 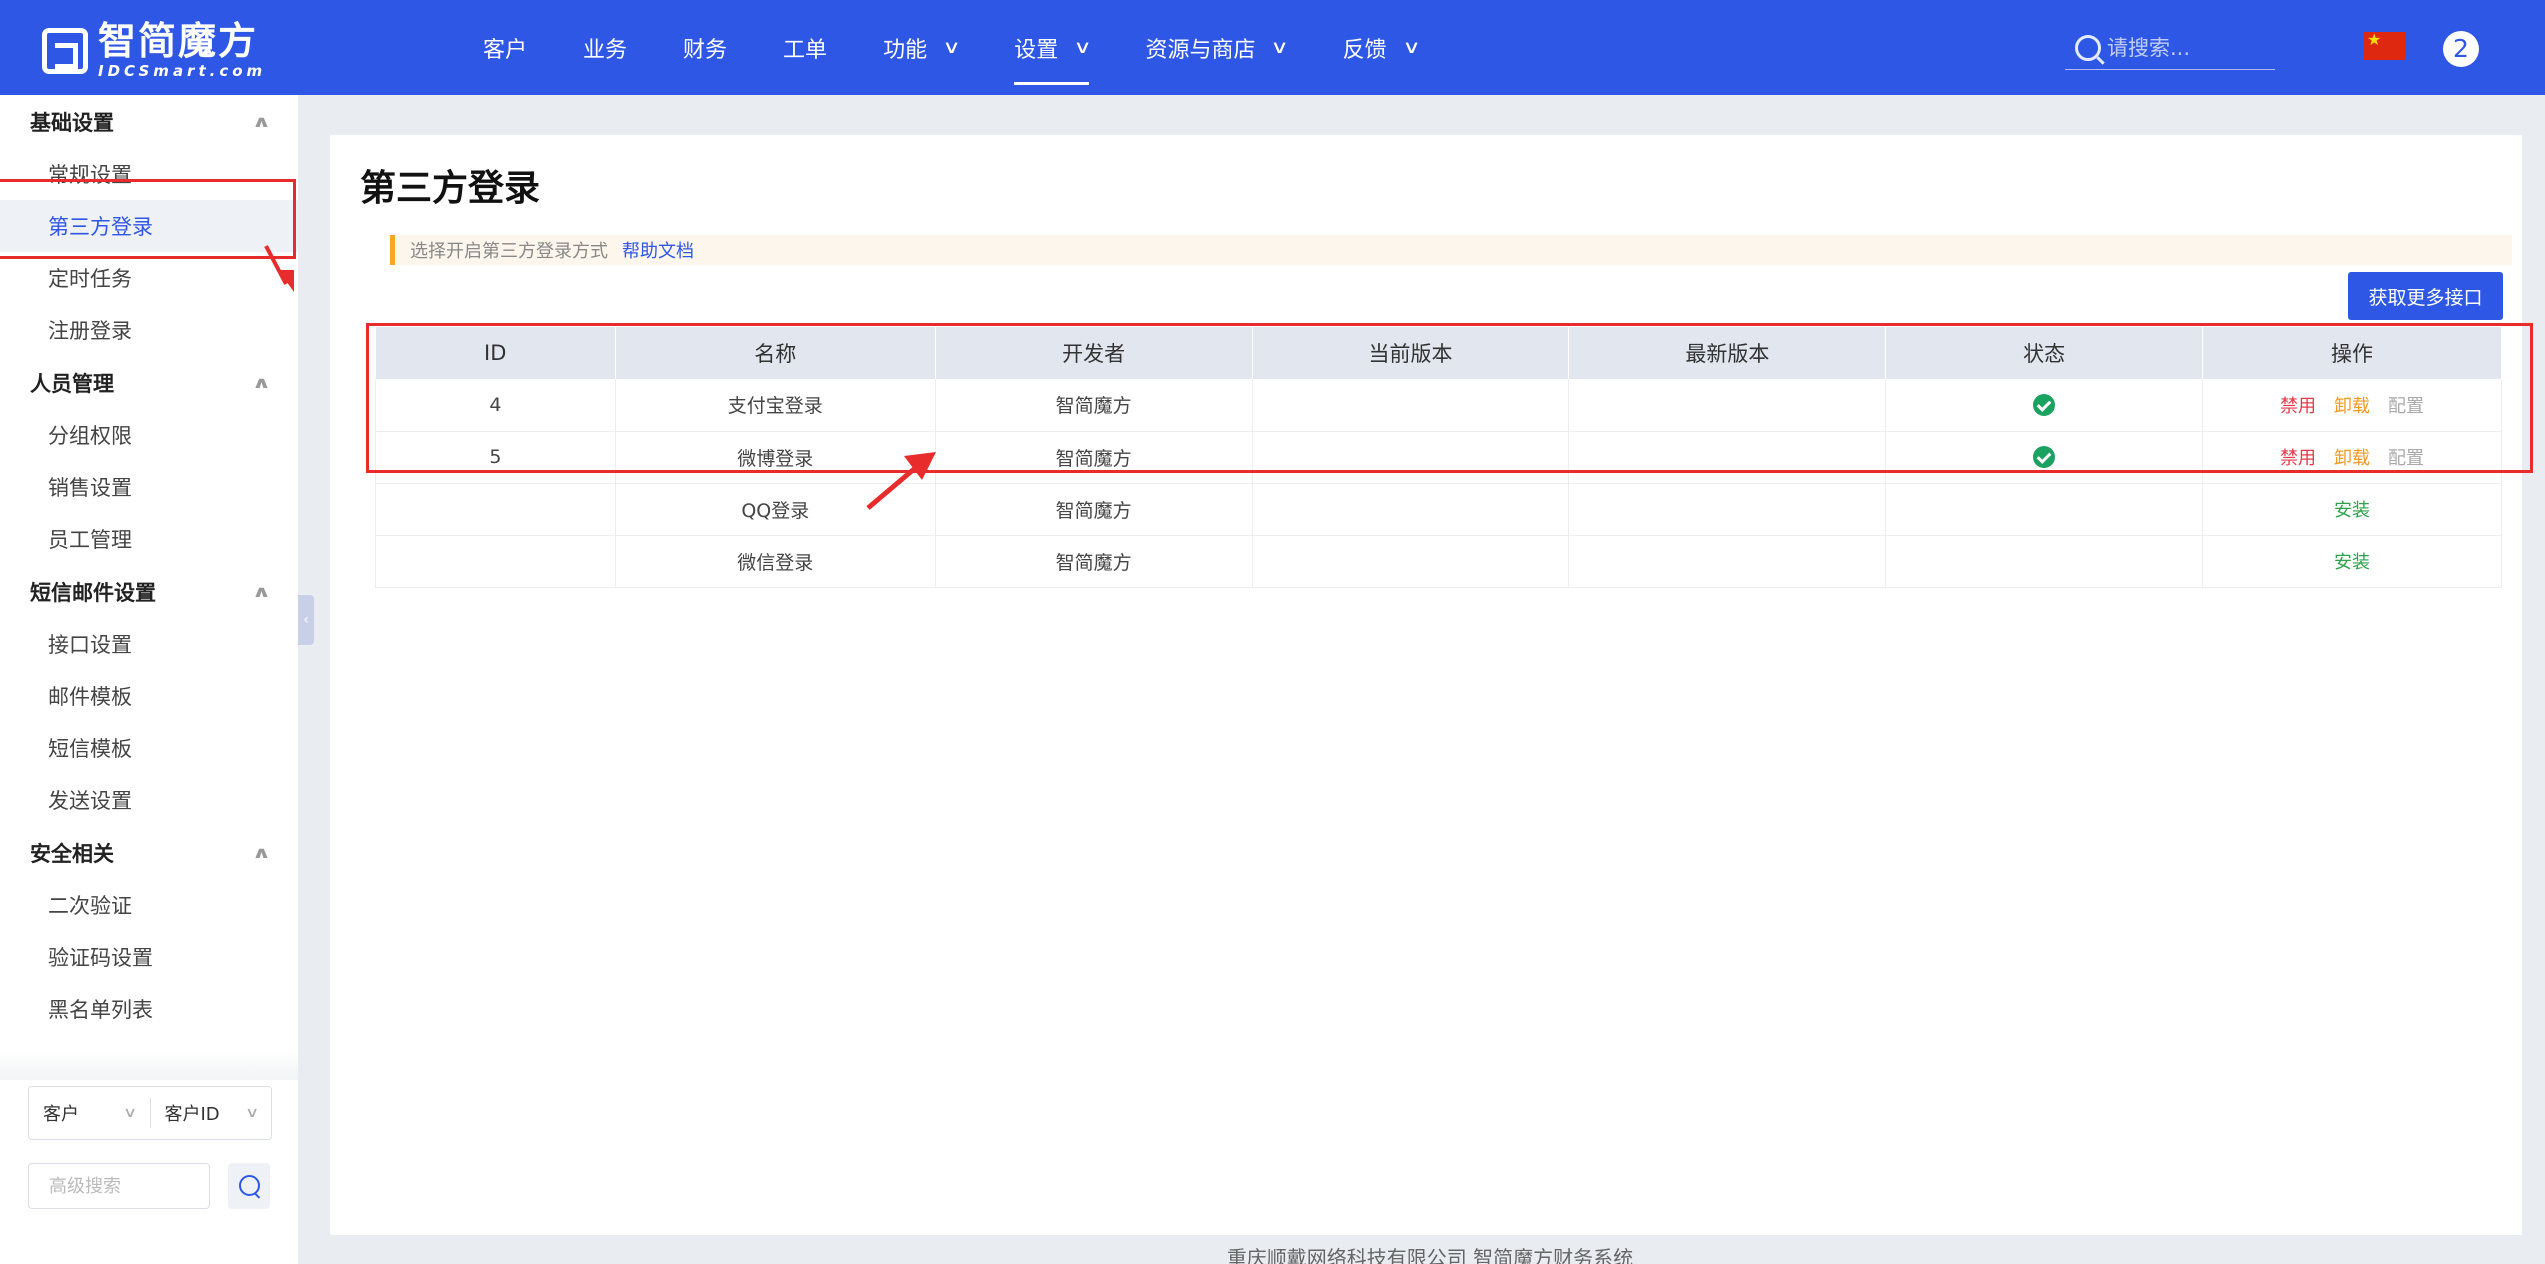 What do you see at coordinates (149, 1065) in the screenshot?
I see `sidebar-divider` at bounding box center [149, 1065].